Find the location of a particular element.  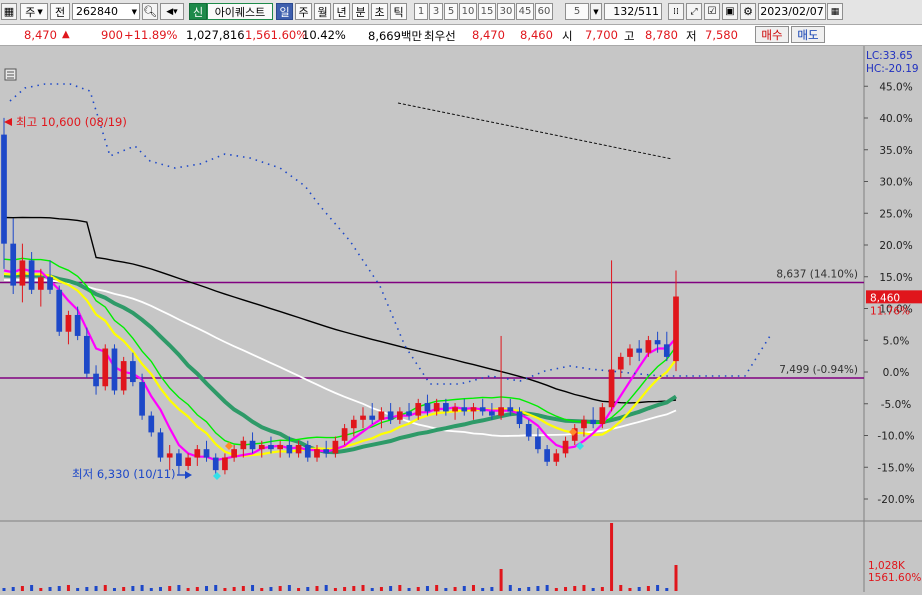

interval-button-0: 1 is located at coordinates (421, 11).